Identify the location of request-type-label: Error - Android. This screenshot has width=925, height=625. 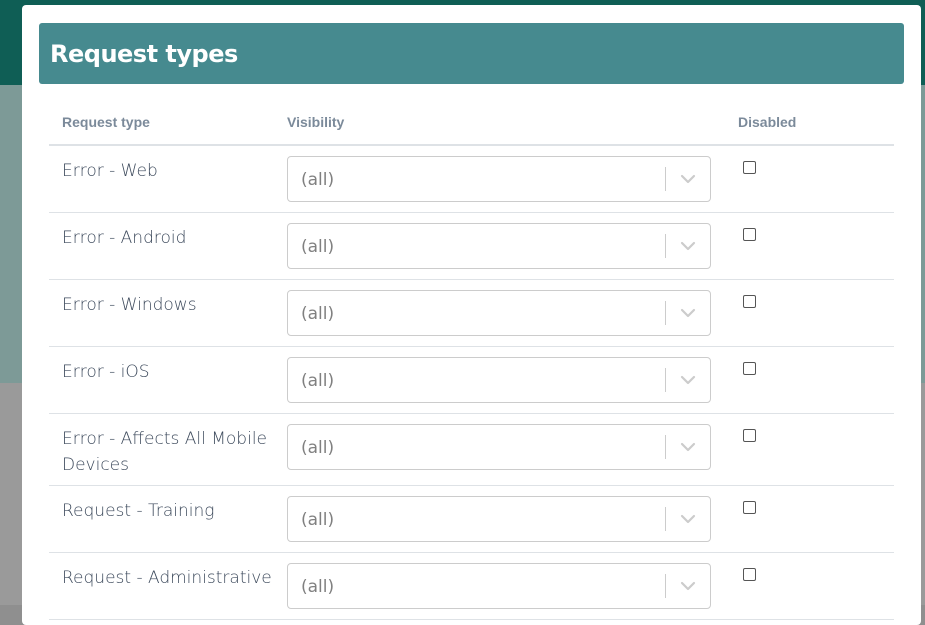
(124, 238).